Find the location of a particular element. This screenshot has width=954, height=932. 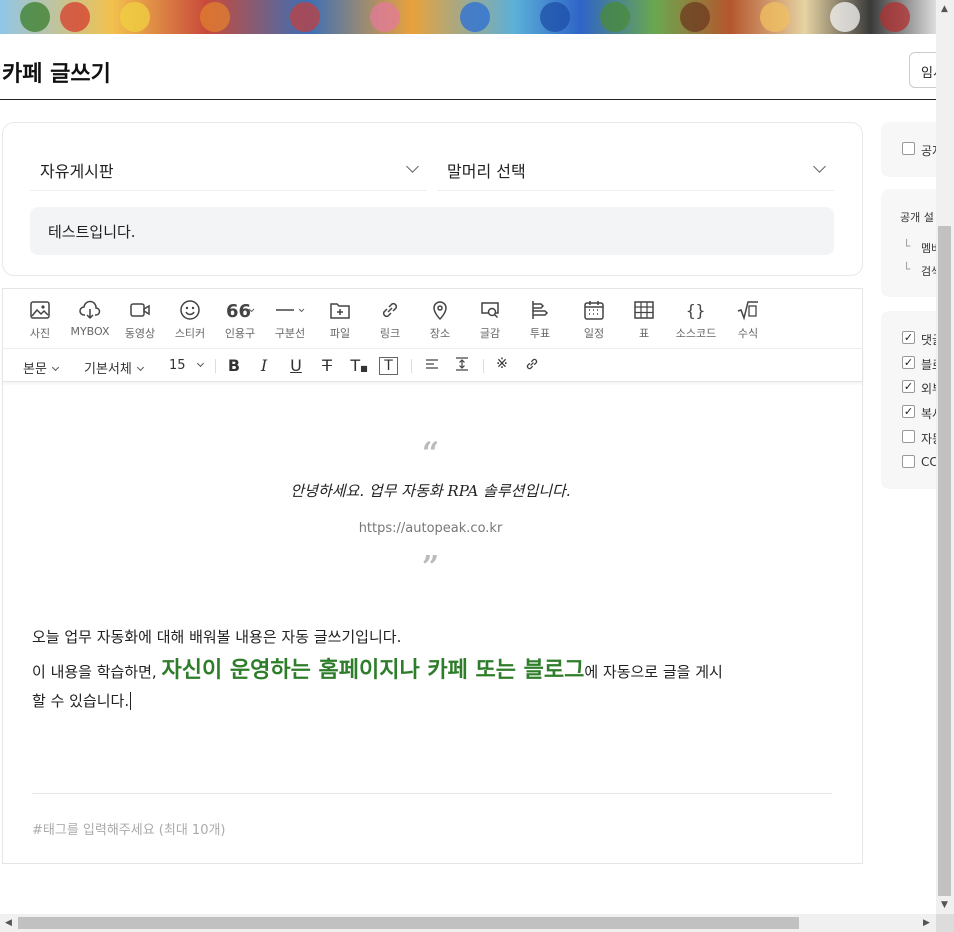

title-input: 테스트입니다. is located at coordinates (432, 231).